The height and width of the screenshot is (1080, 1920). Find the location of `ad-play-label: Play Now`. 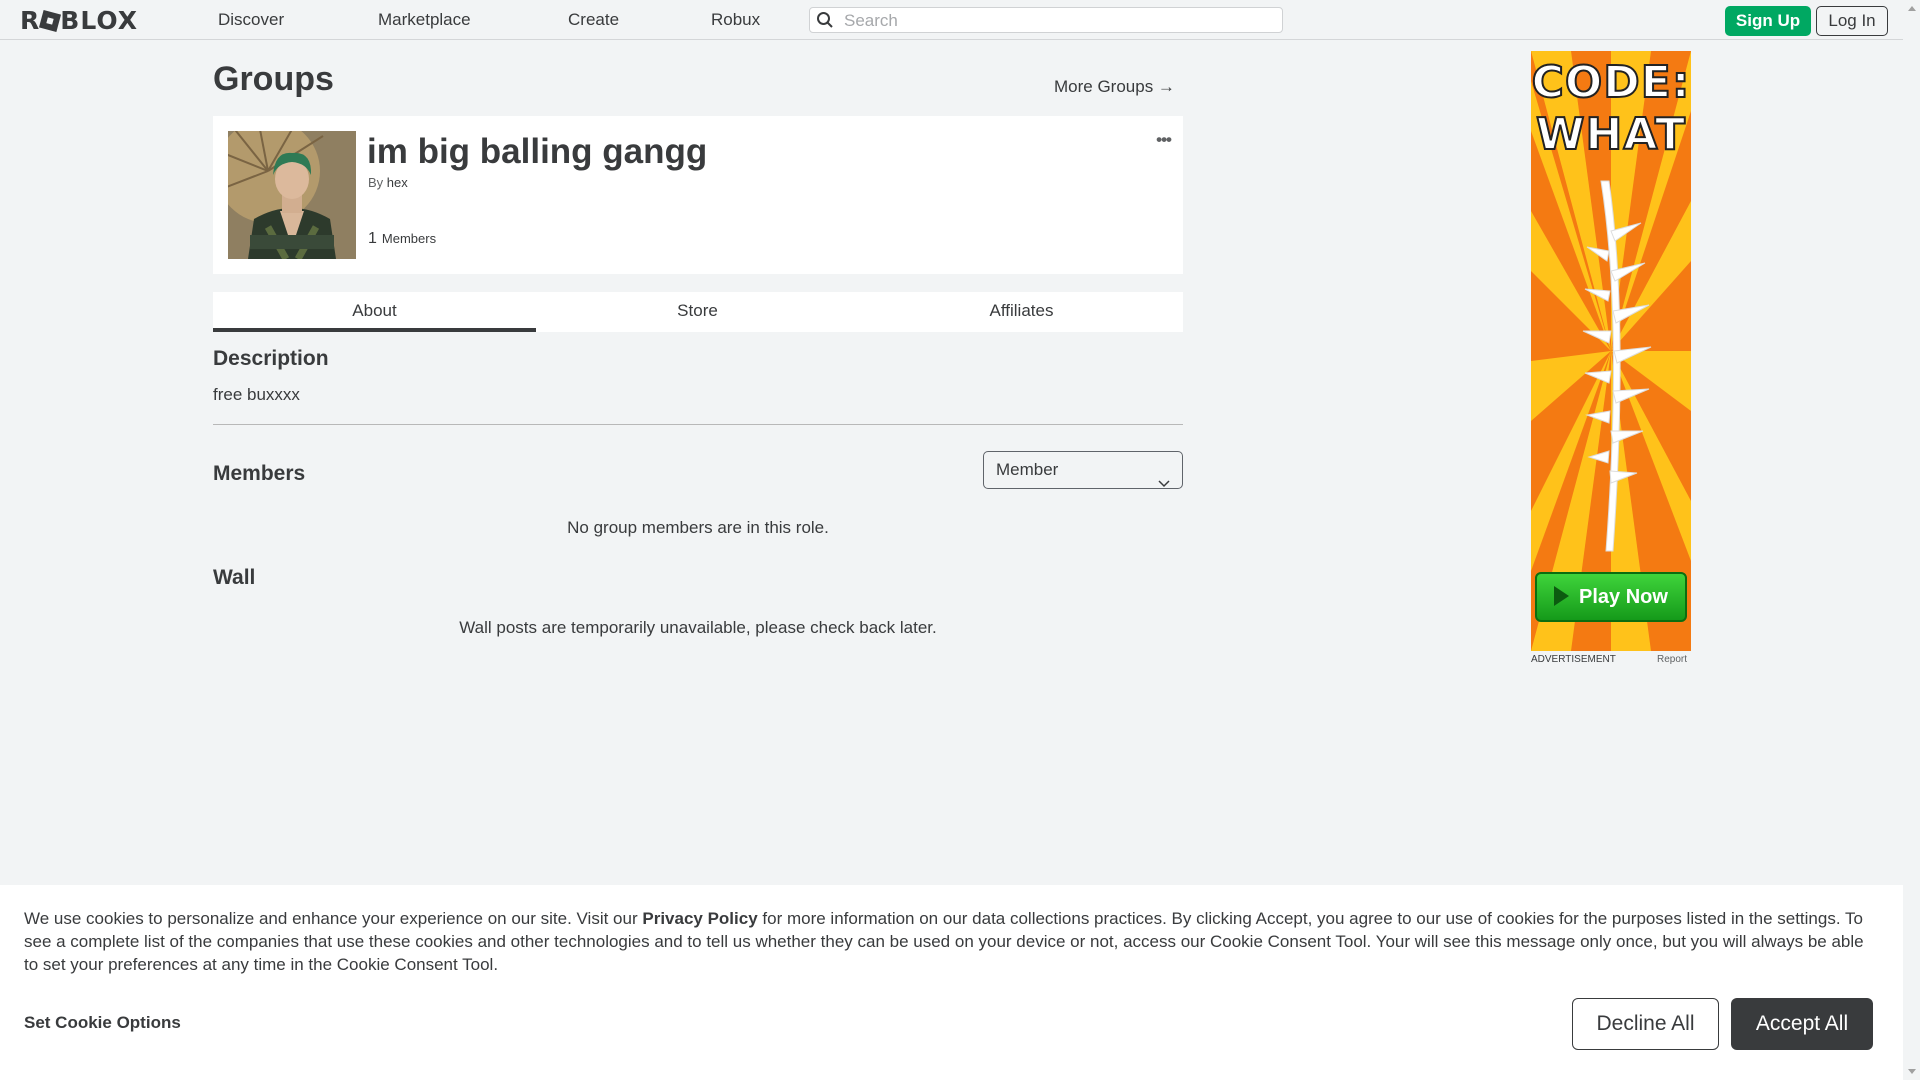

ad-play-label: Play Now is located at coordinates (1623, 597).